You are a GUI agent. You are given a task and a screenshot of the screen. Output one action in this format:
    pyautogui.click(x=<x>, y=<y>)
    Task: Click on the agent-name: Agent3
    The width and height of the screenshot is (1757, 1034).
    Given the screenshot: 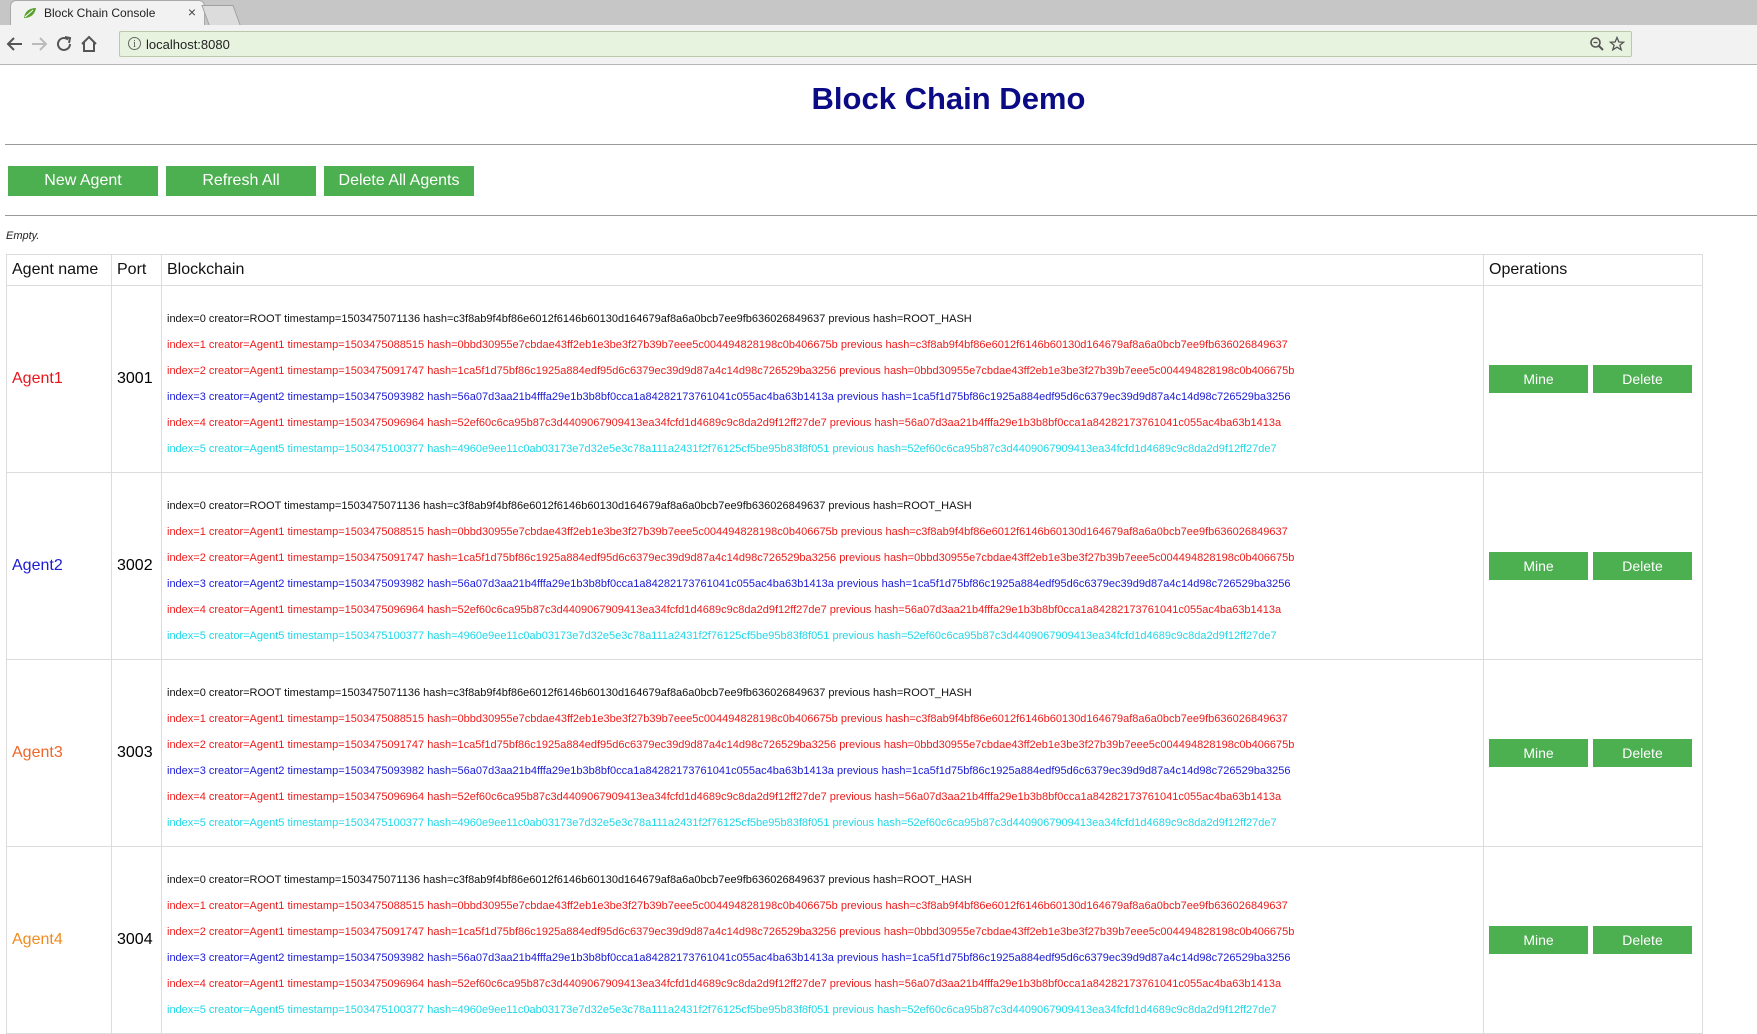 What is the action you would take?
    pyautogui.click(x=37, y=752)
    